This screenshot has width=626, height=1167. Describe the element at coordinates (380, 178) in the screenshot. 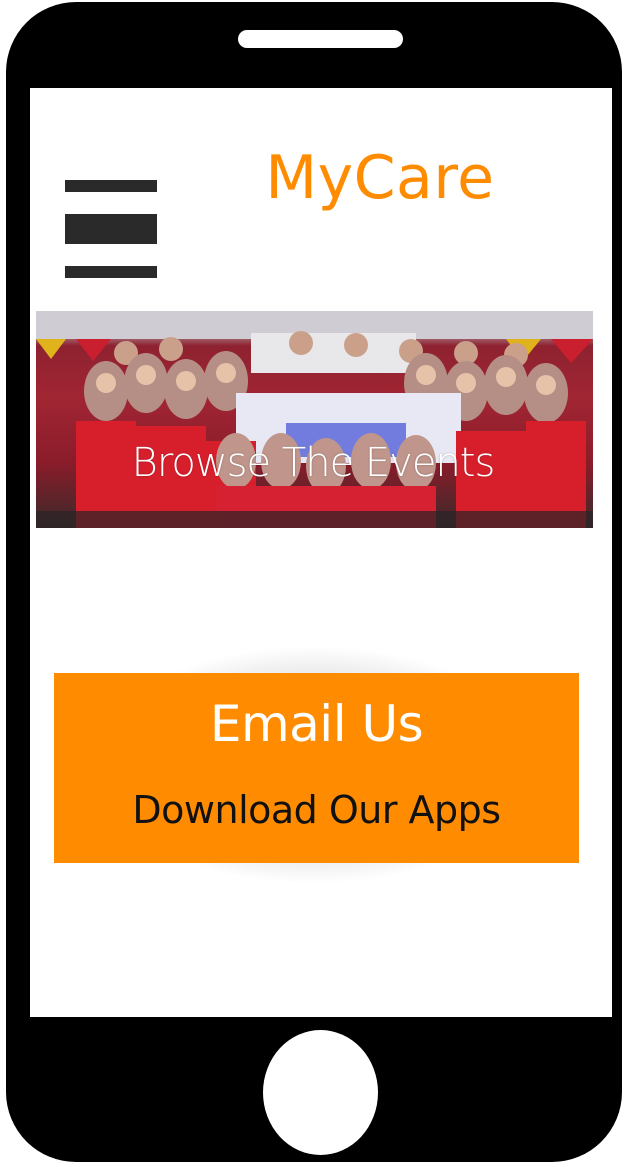

I see `app-title: MyCare` at that location.